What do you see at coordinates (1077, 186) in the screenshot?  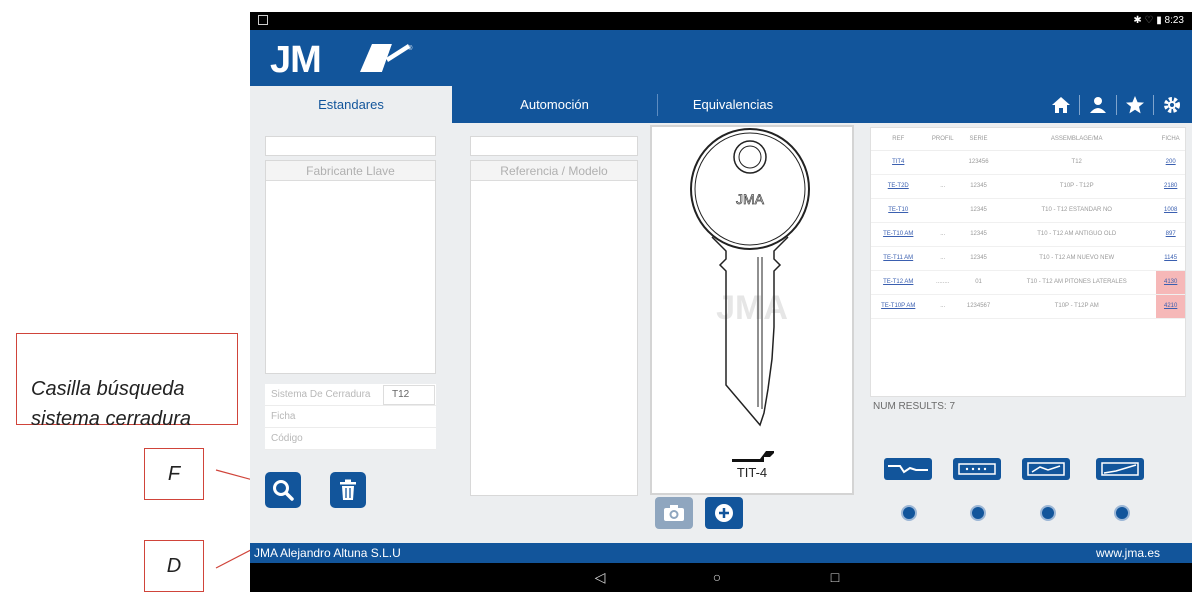 I see `assemblage-cell: T10P - T12P` at bounding box center [1077, 186].